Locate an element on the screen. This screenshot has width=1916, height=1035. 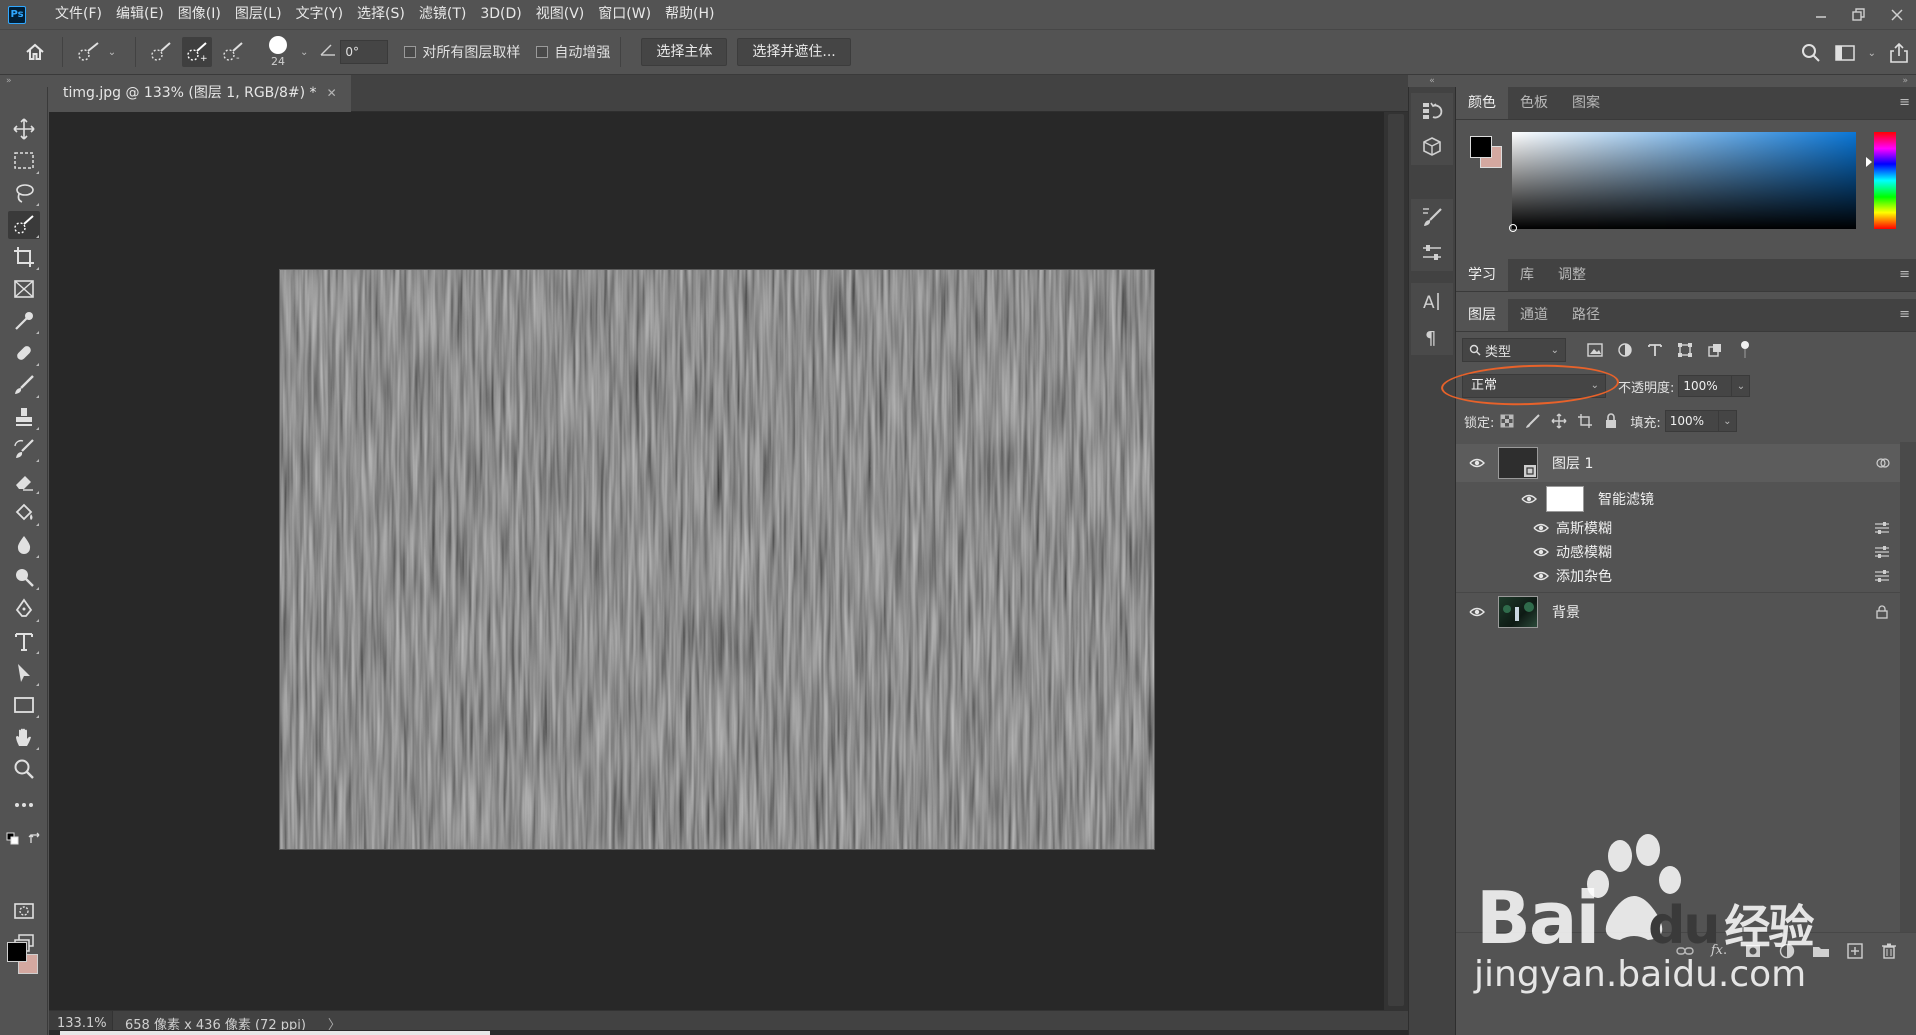
filter-type-icon is located at coordinates (1655, 350).